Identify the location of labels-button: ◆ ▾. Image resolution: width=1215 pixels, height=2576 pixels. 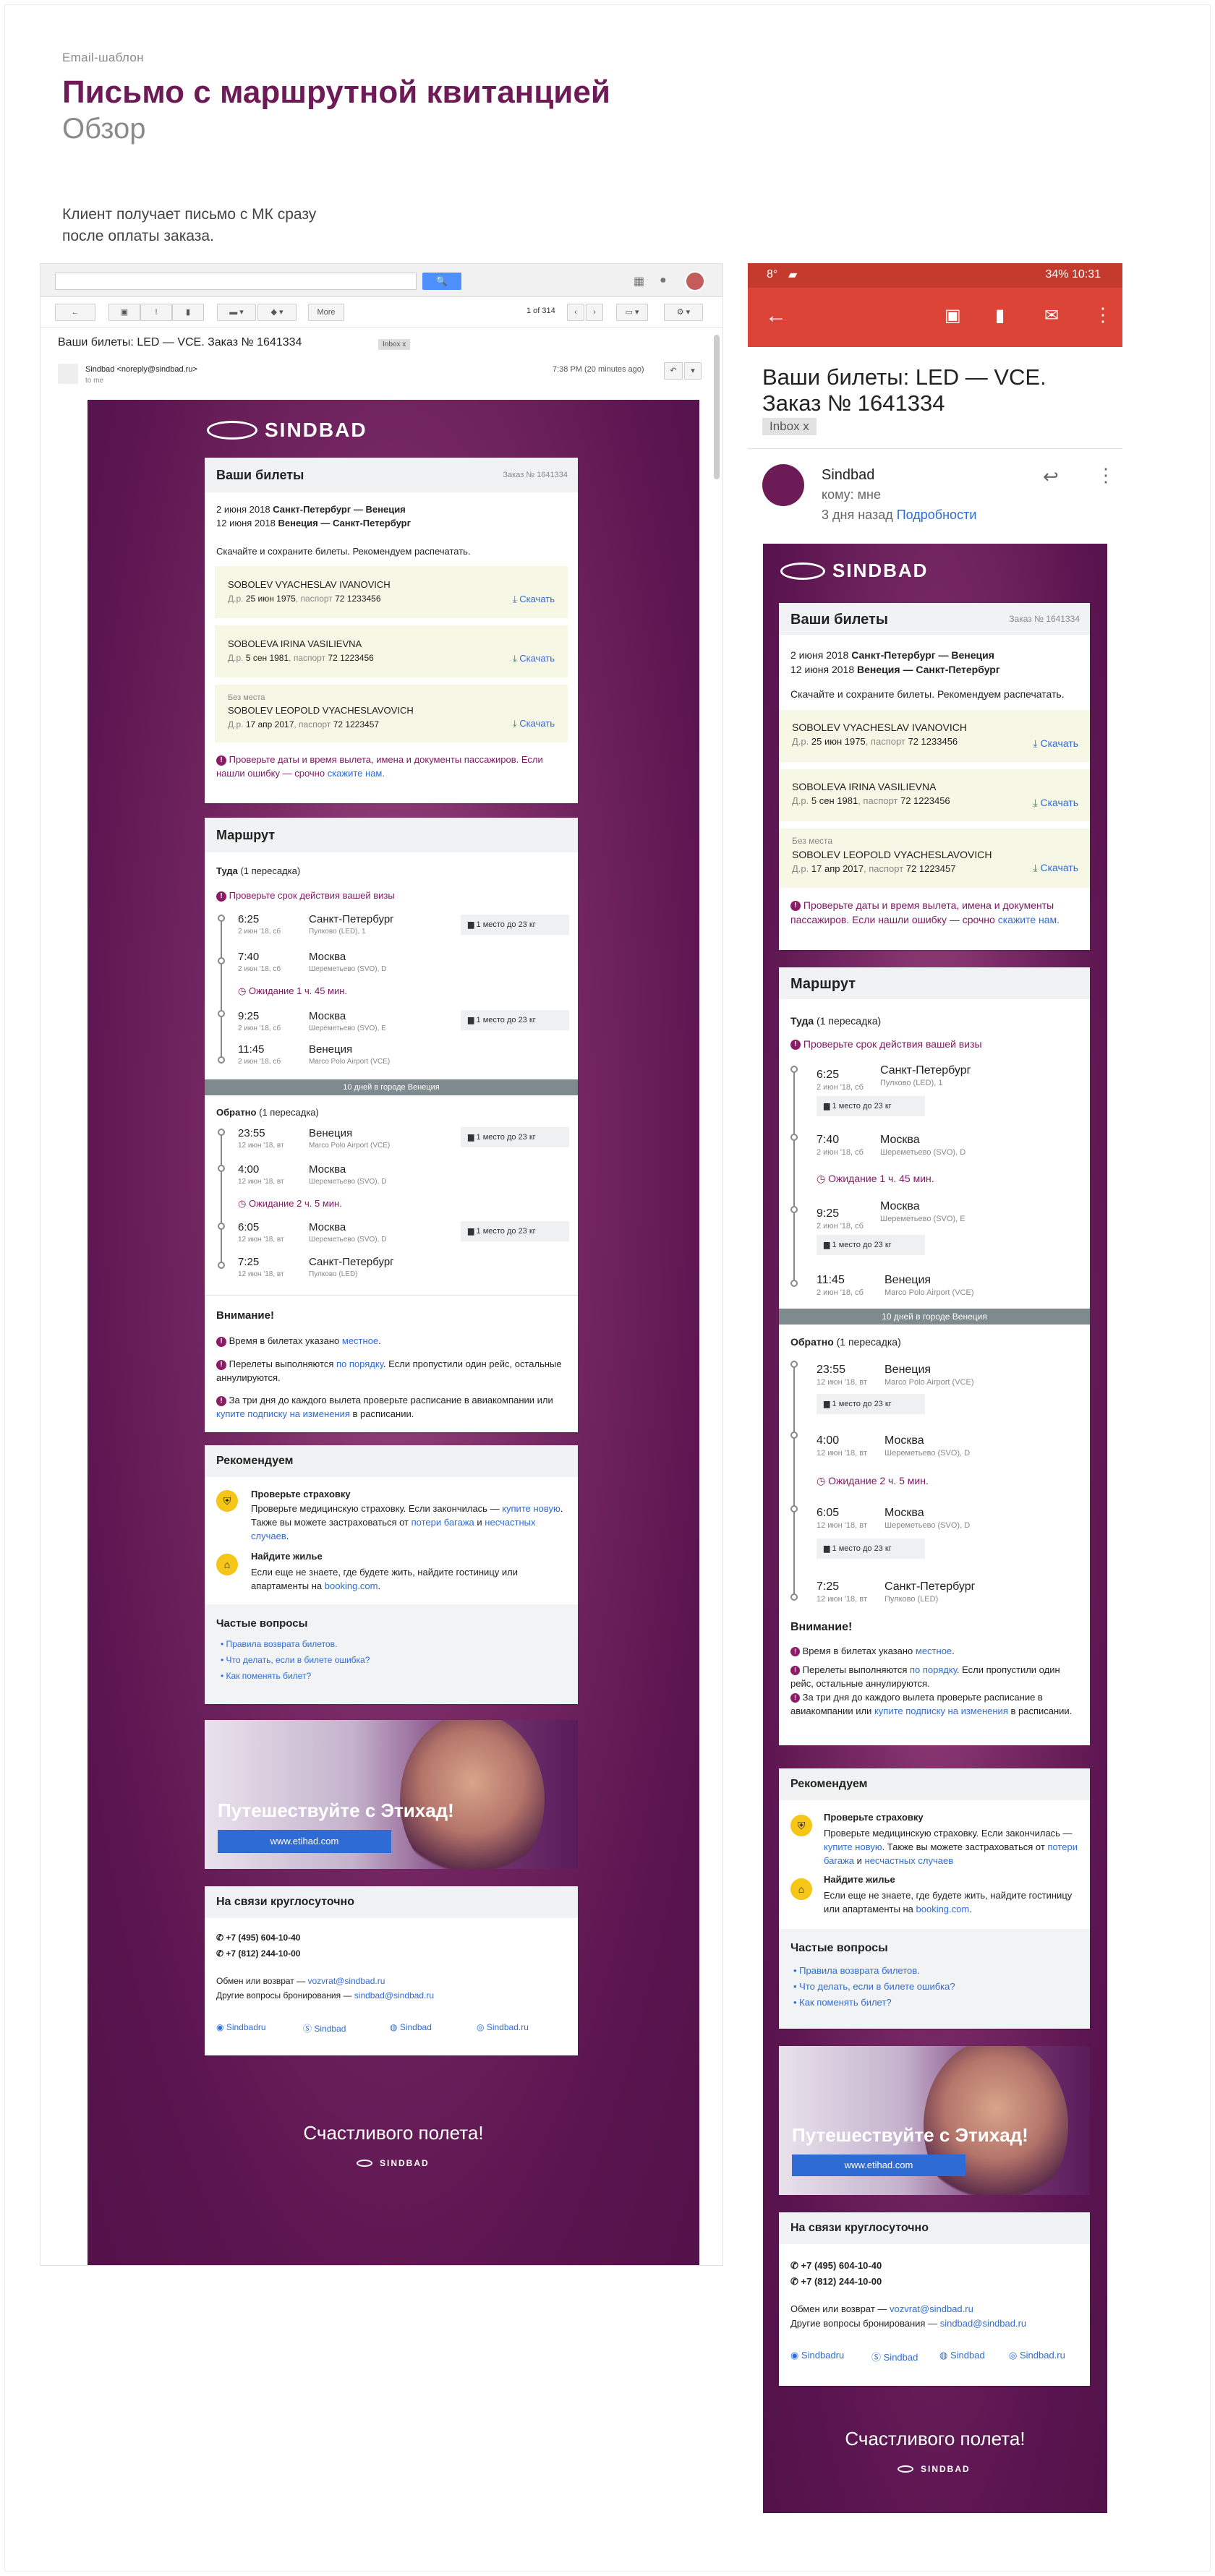
(277, 312).